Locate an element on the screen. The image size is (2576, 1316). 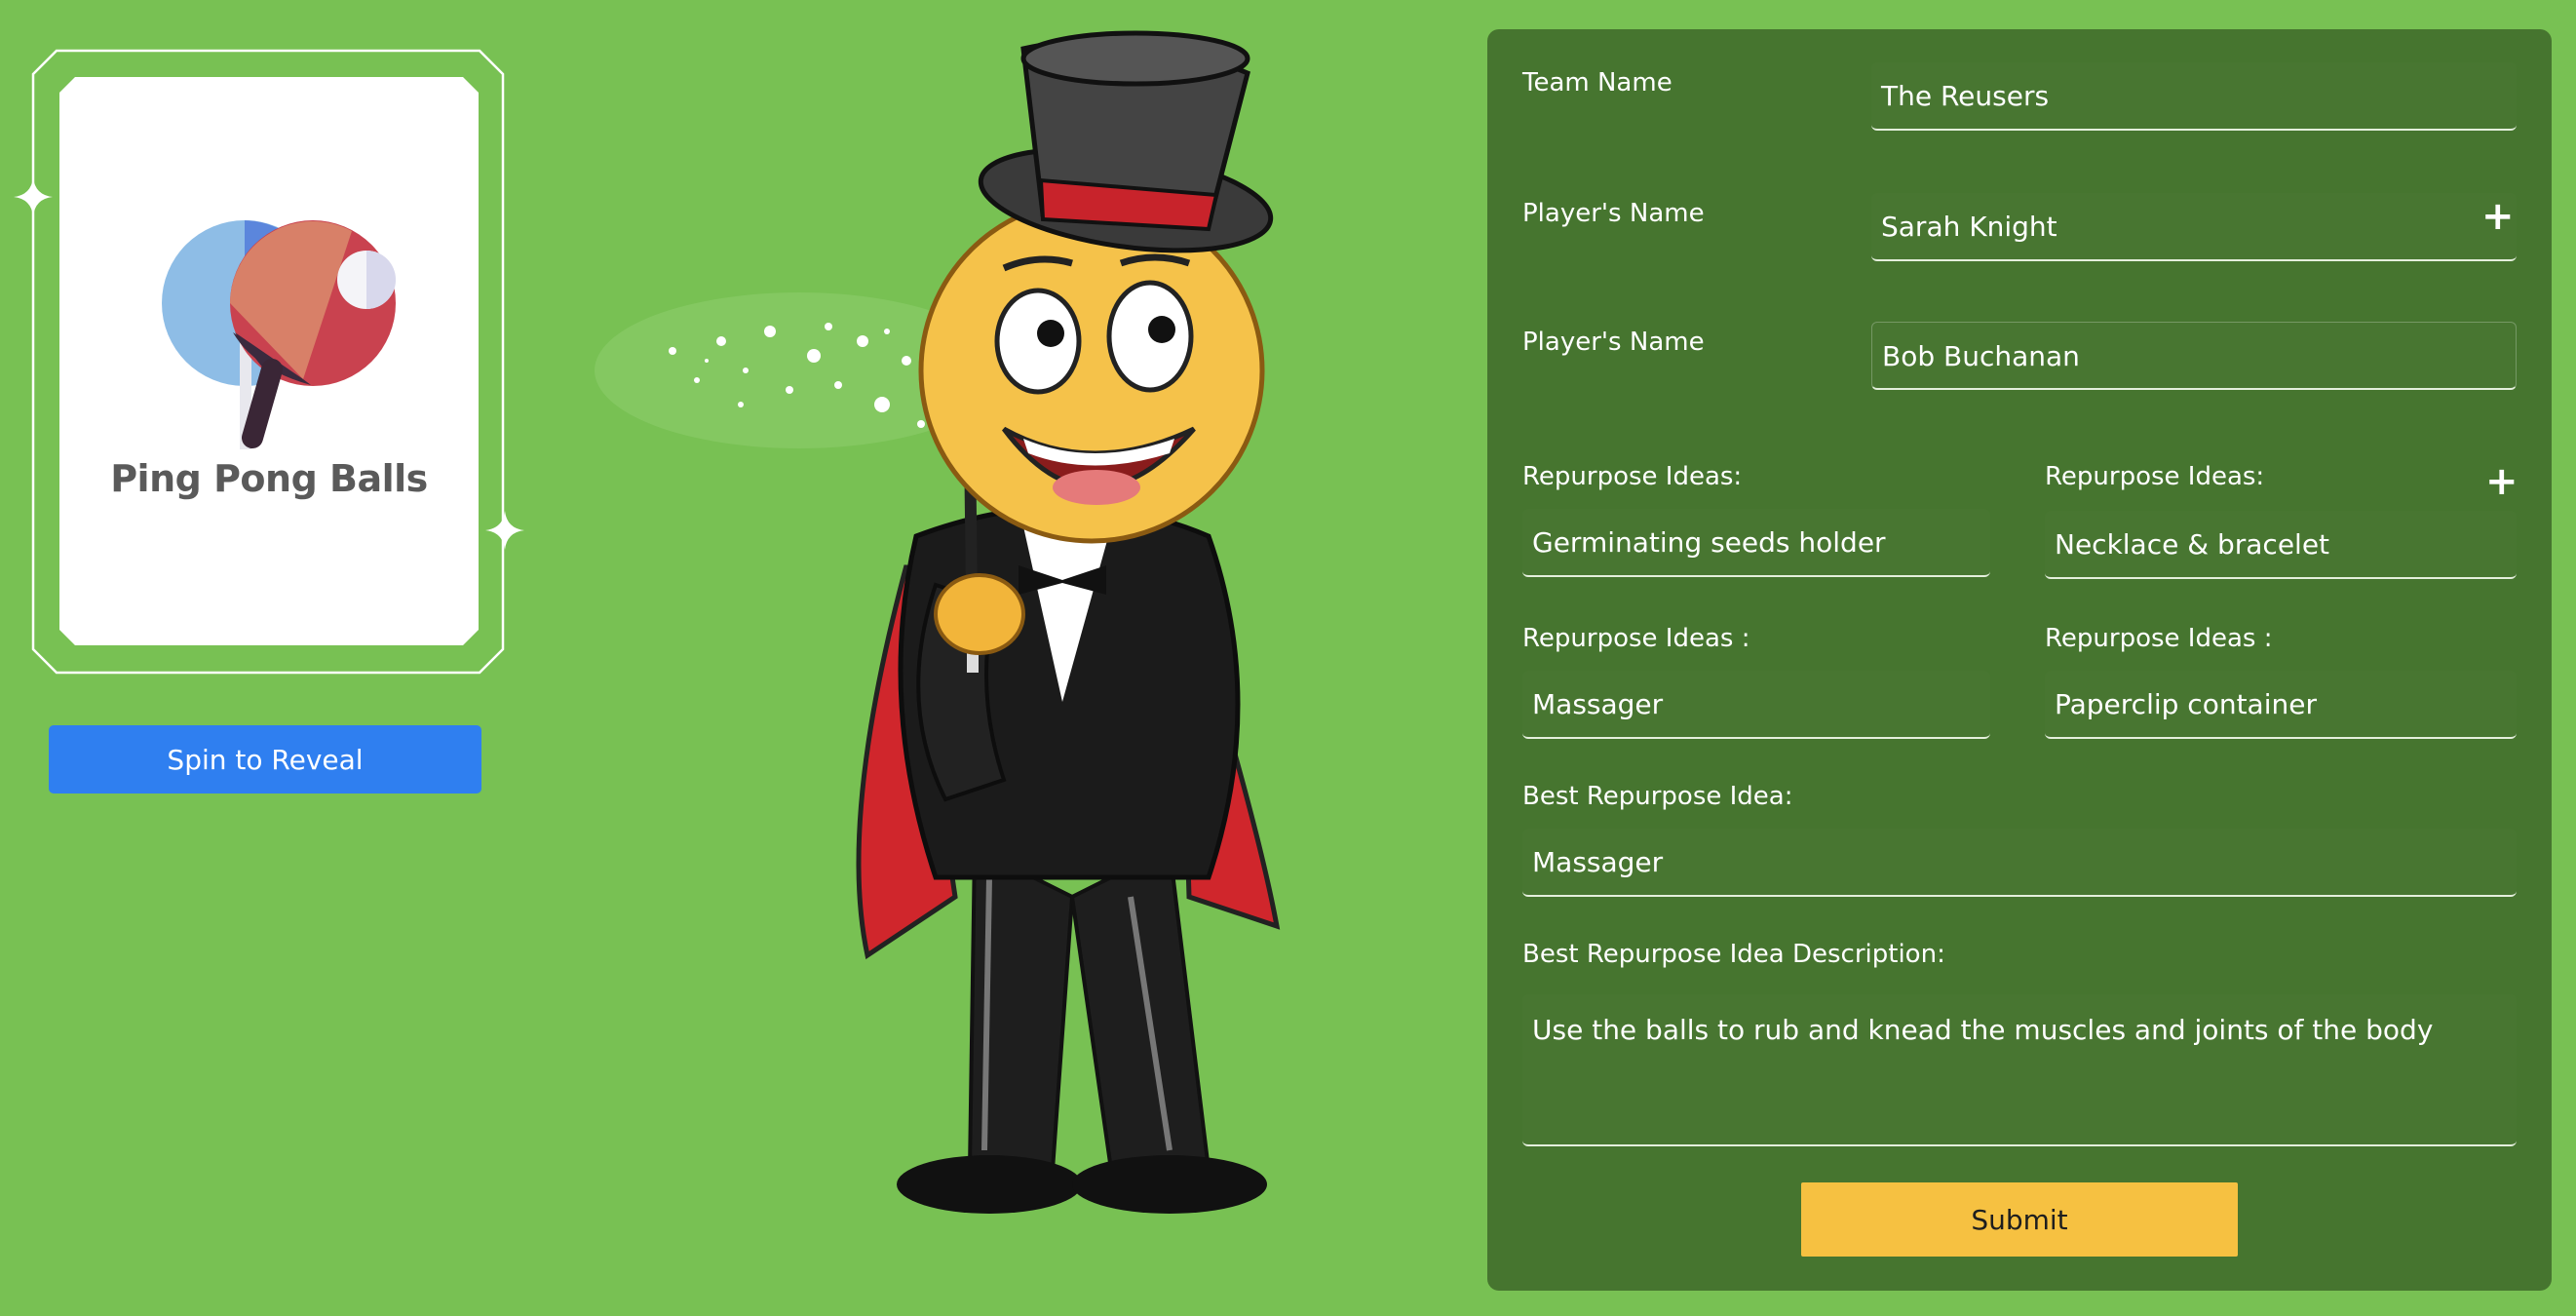
team-name-input: The Reusers is located at coordinates (2194, 96).